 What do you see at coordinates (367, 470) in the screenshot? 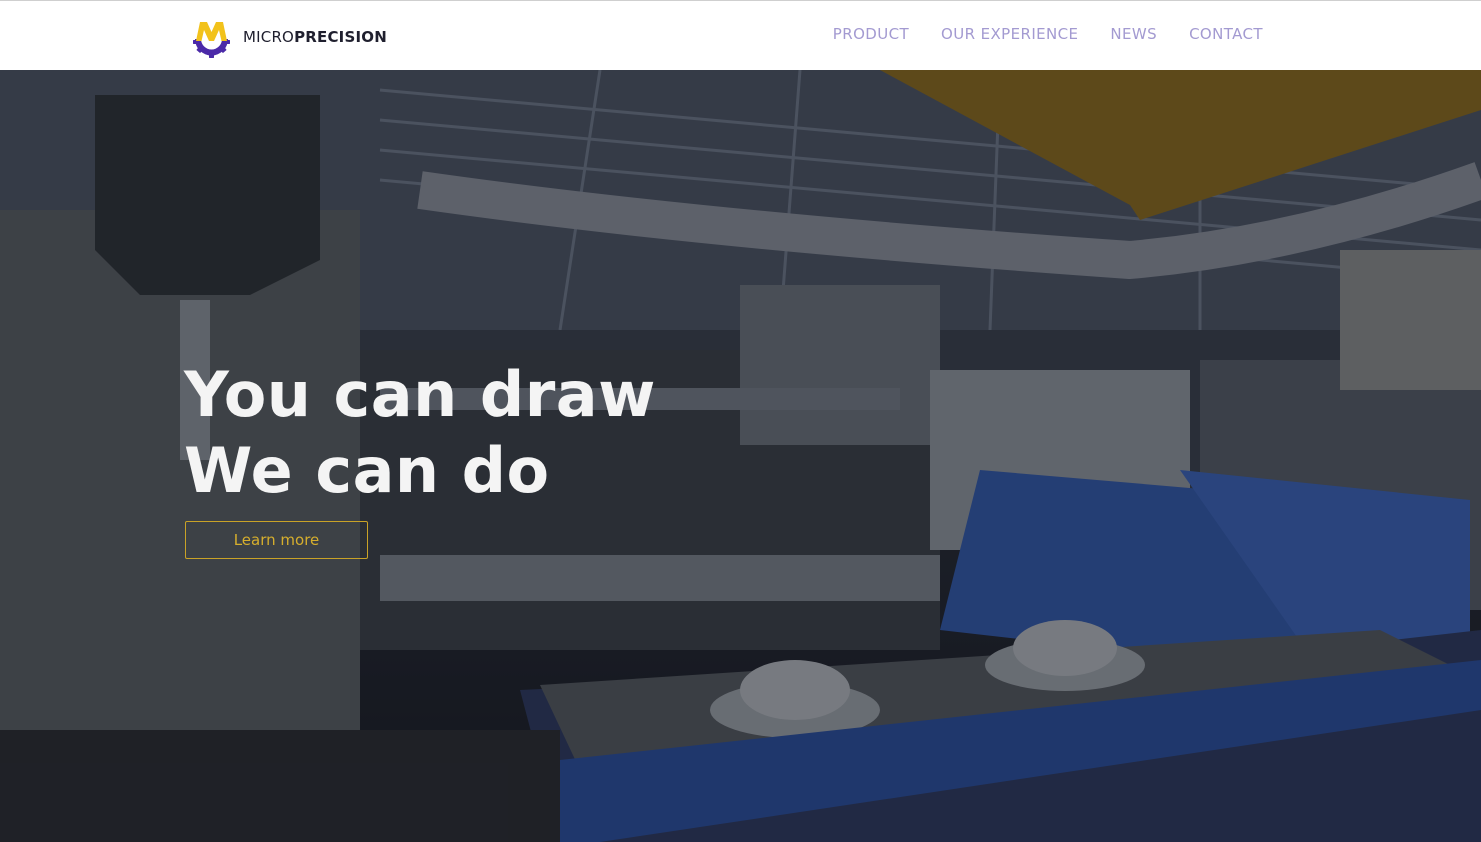
I see `hero-title-line-2: We can do` at bounding box center [367, 470].